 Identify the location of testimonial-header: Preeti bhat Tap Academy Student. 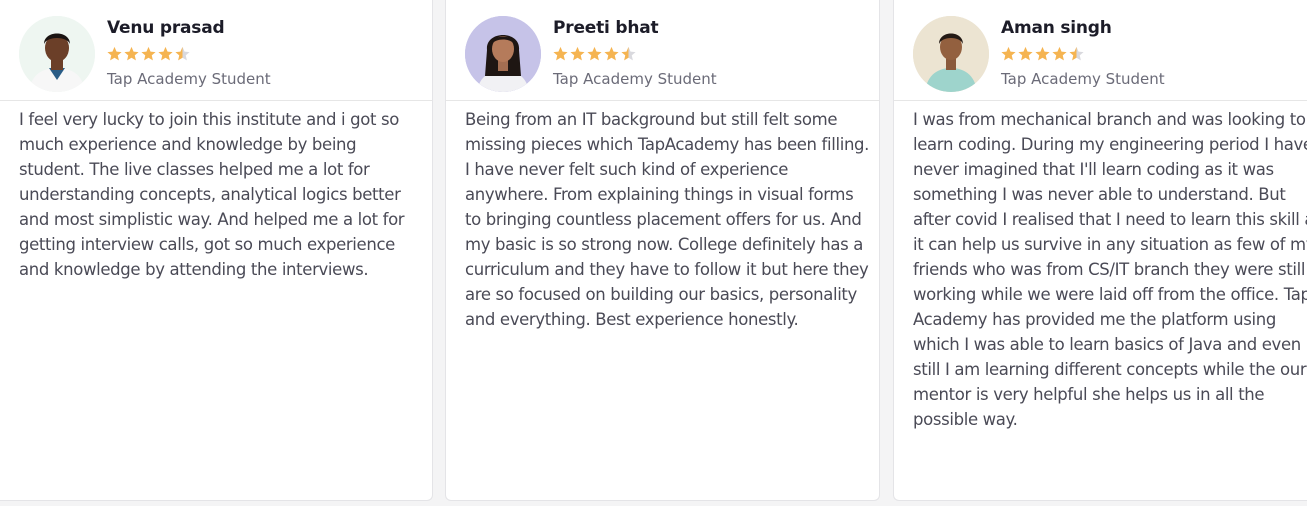
(662, 50).